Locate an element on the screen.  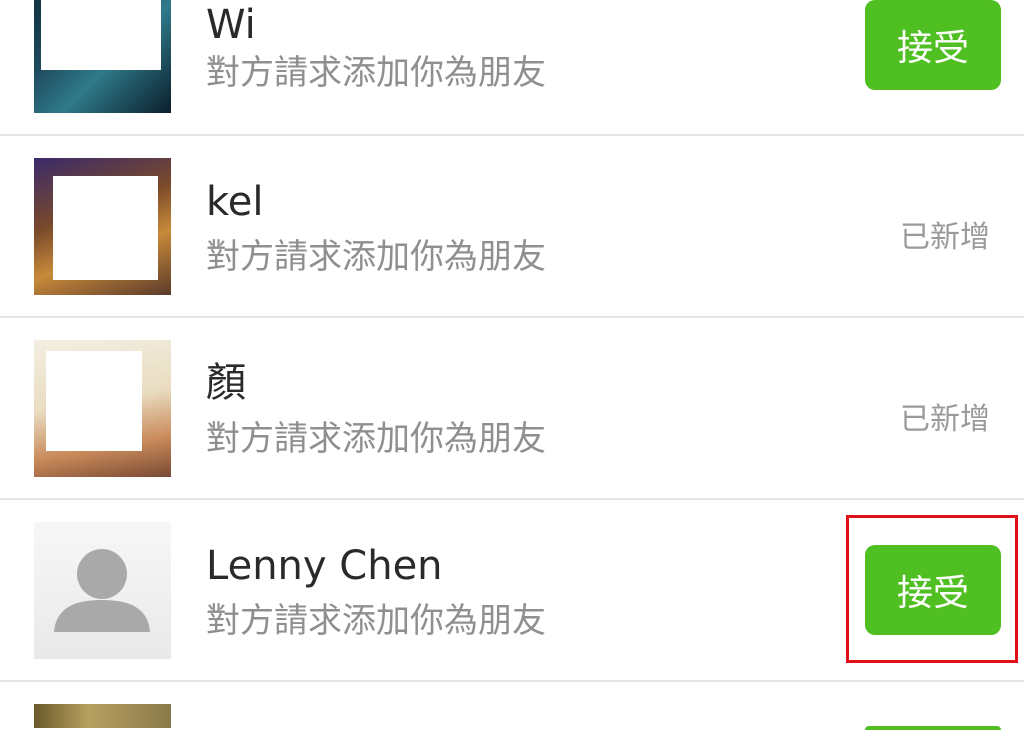
accept-button is located at coordinates (933, 728).